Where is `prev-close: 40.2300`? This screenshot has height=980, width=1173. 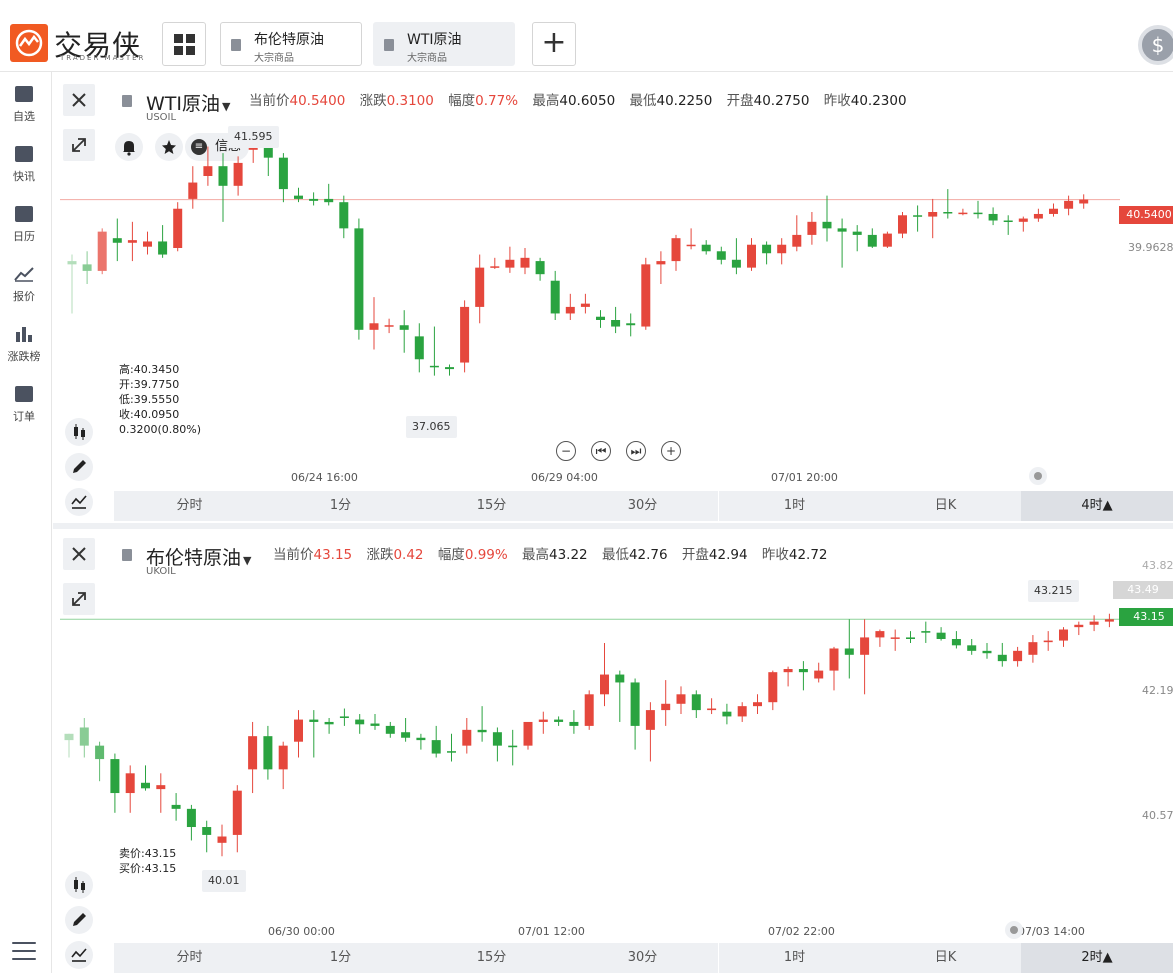
prev-close: 40.2300 is located at coordinates (878, 101).